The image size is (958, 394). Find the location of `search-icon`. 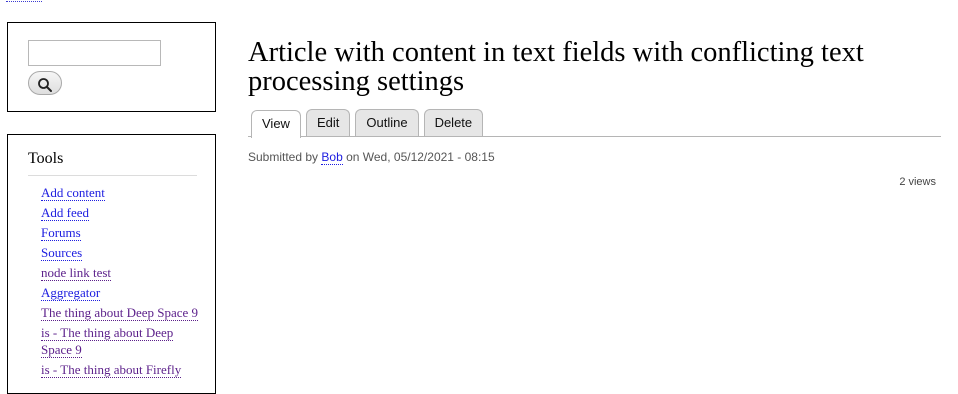

search-icon is located at coordinates (45, 85).